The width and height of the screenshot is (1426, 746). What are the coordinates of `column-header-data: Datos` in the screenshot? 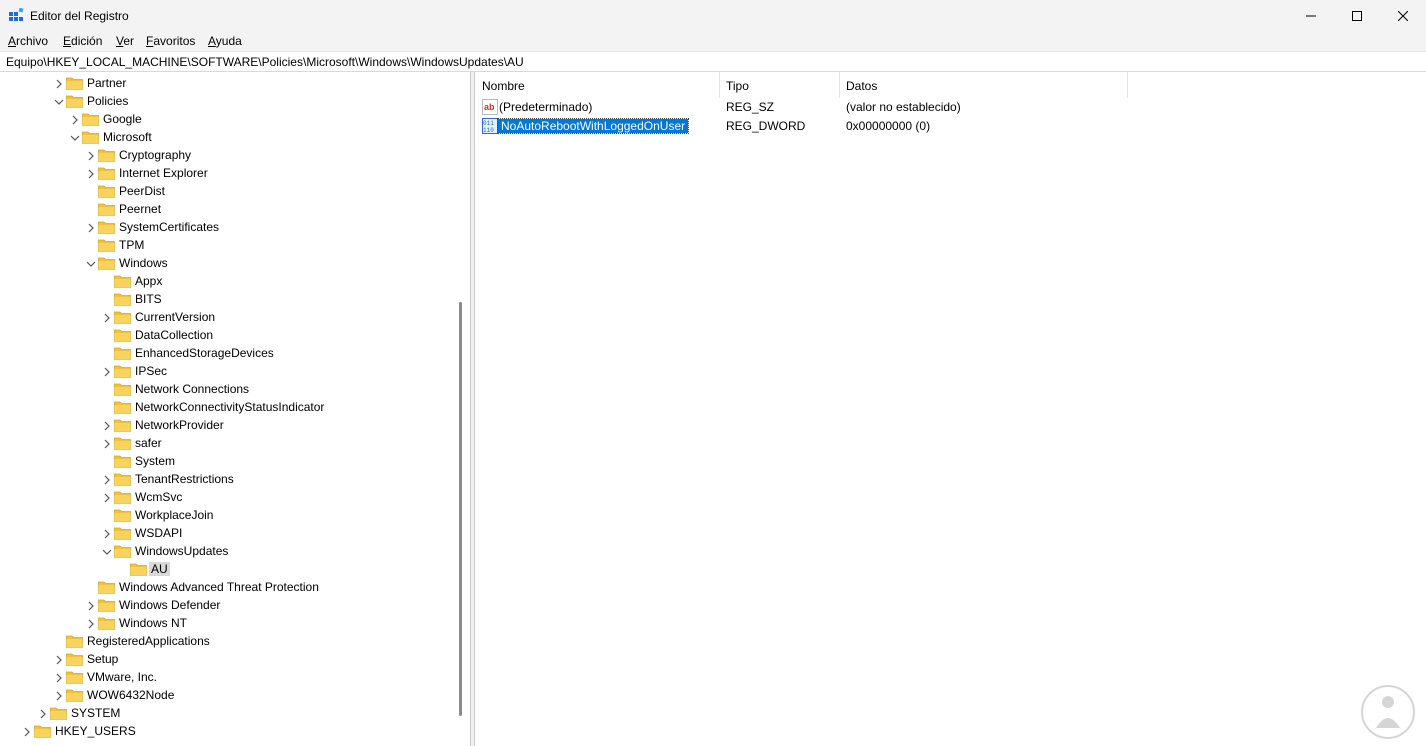 It's located at (984, 85).